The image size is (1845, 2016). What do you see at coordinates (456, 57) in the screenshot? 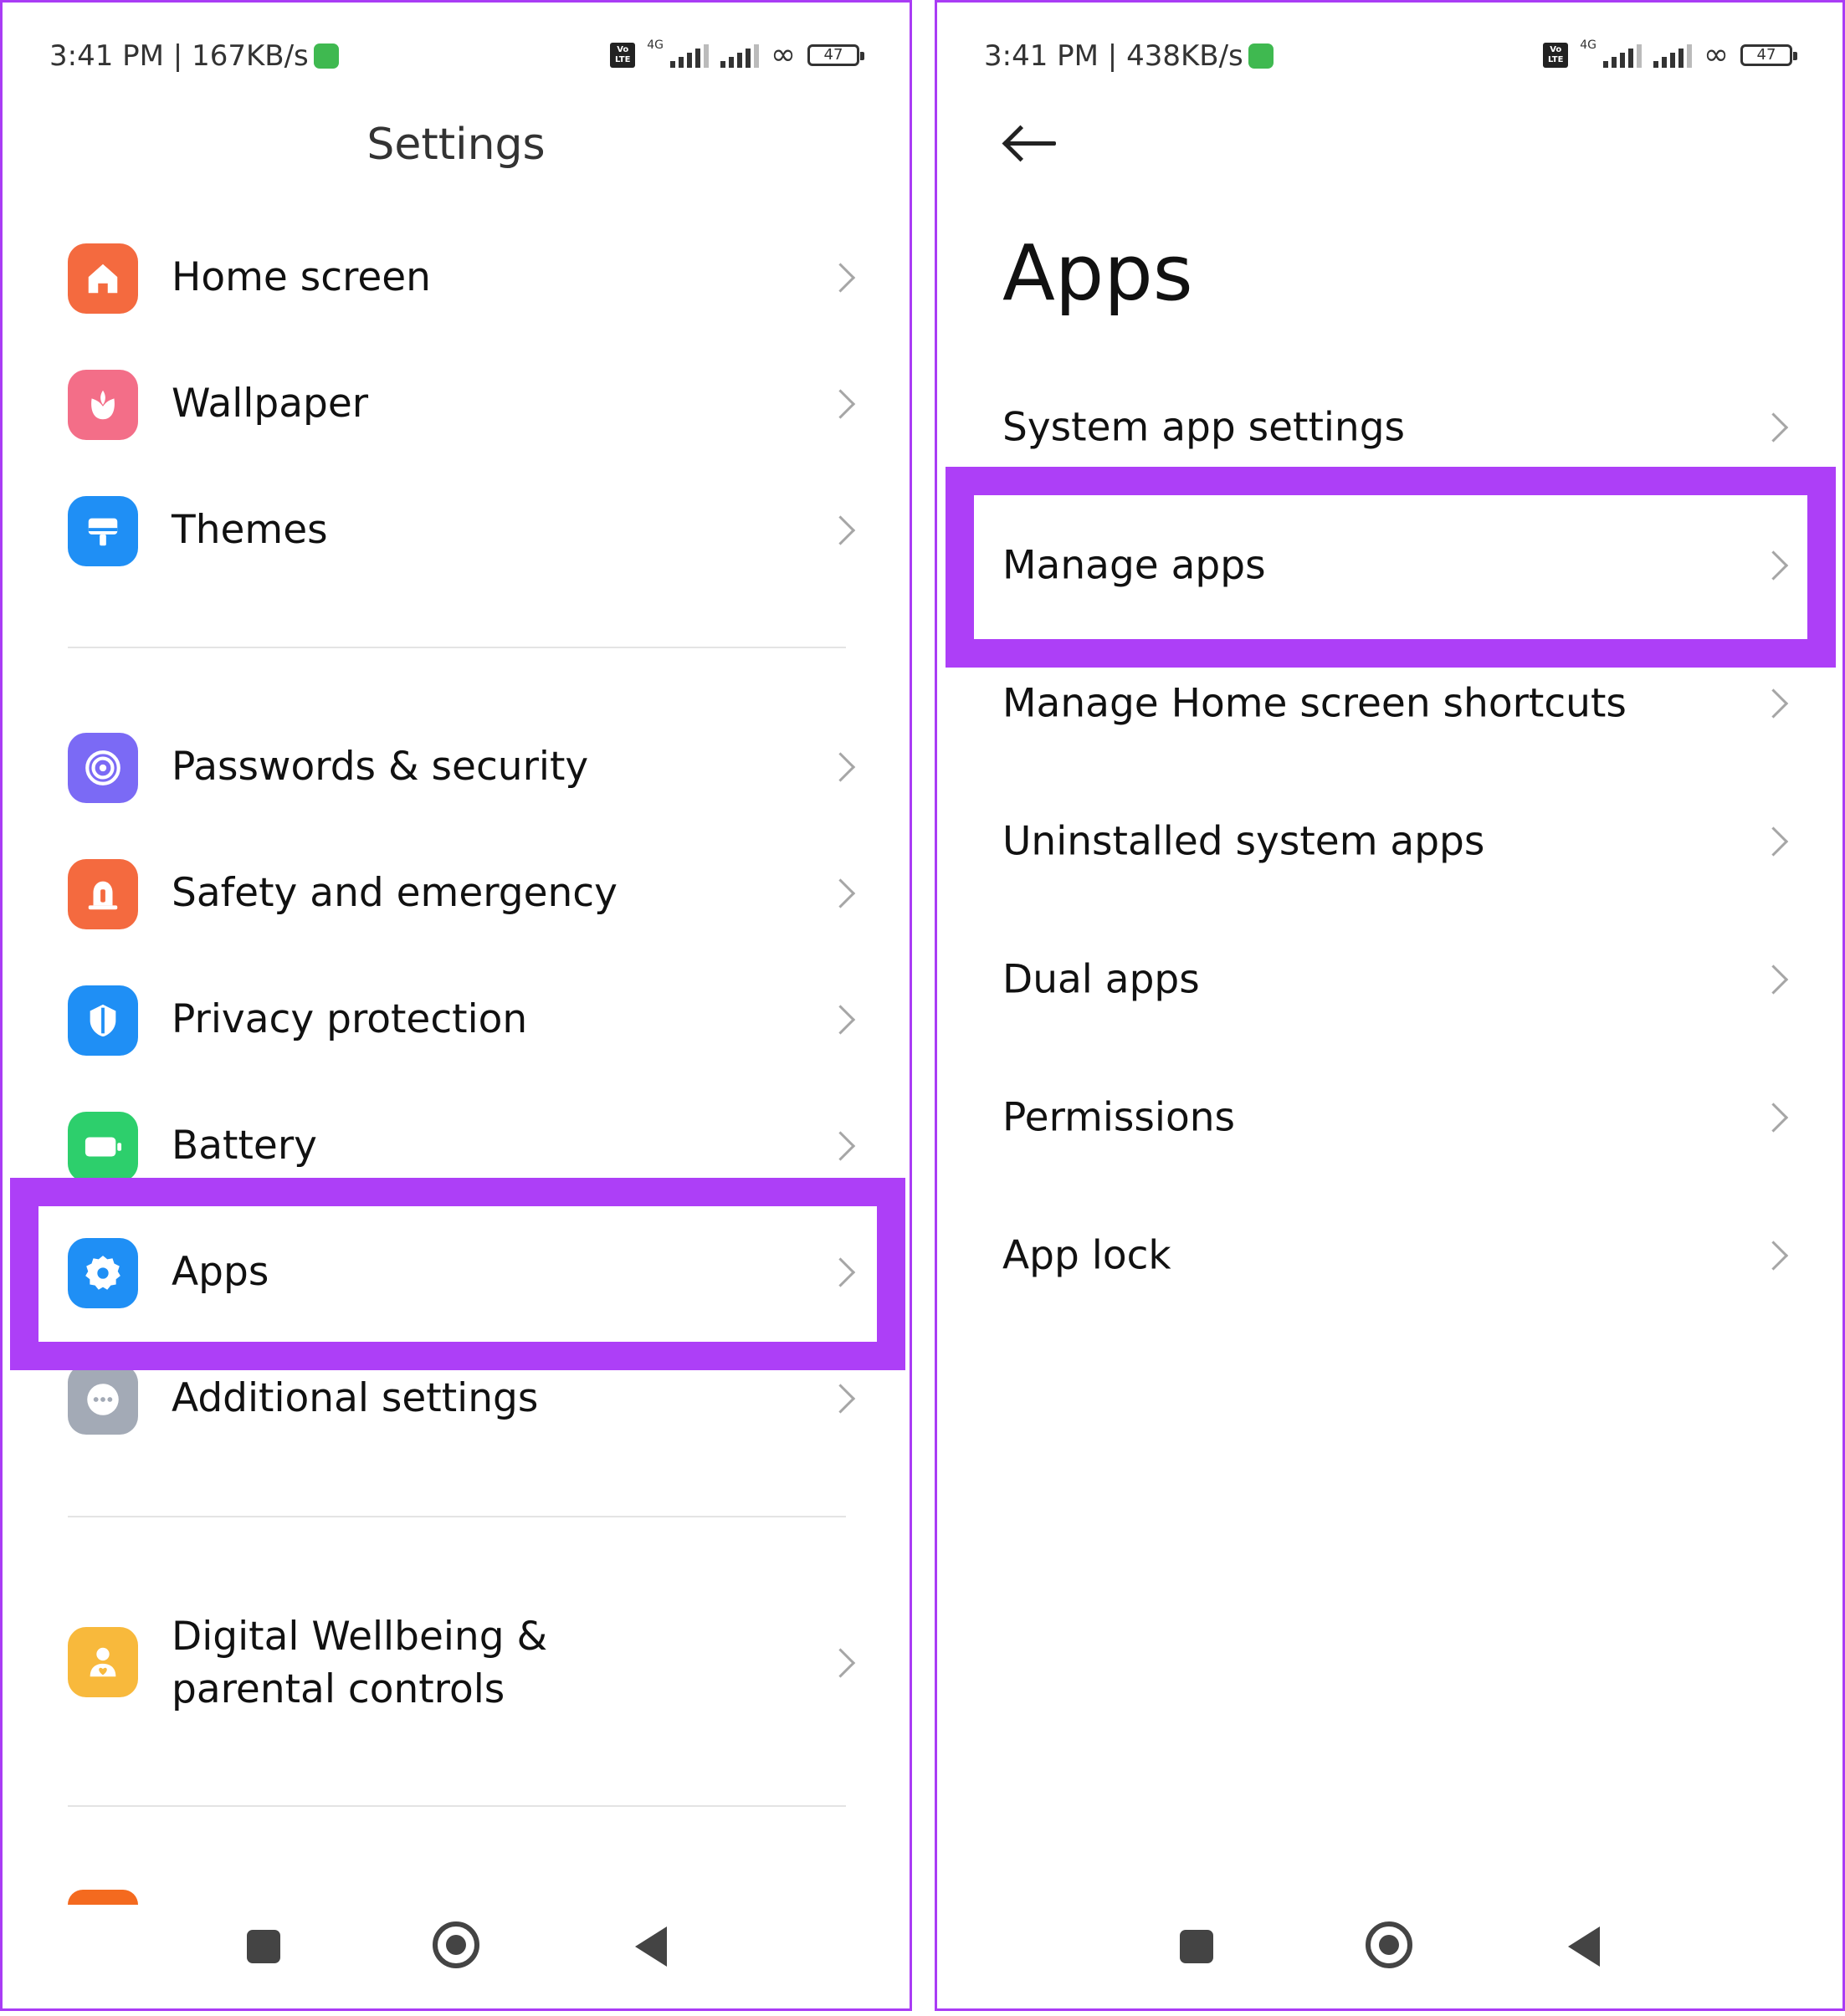
I see `status-bar: 3:41 PM | 167KB/s Vo LTE 4G ∞ 47` at bounding box center [456, 57].